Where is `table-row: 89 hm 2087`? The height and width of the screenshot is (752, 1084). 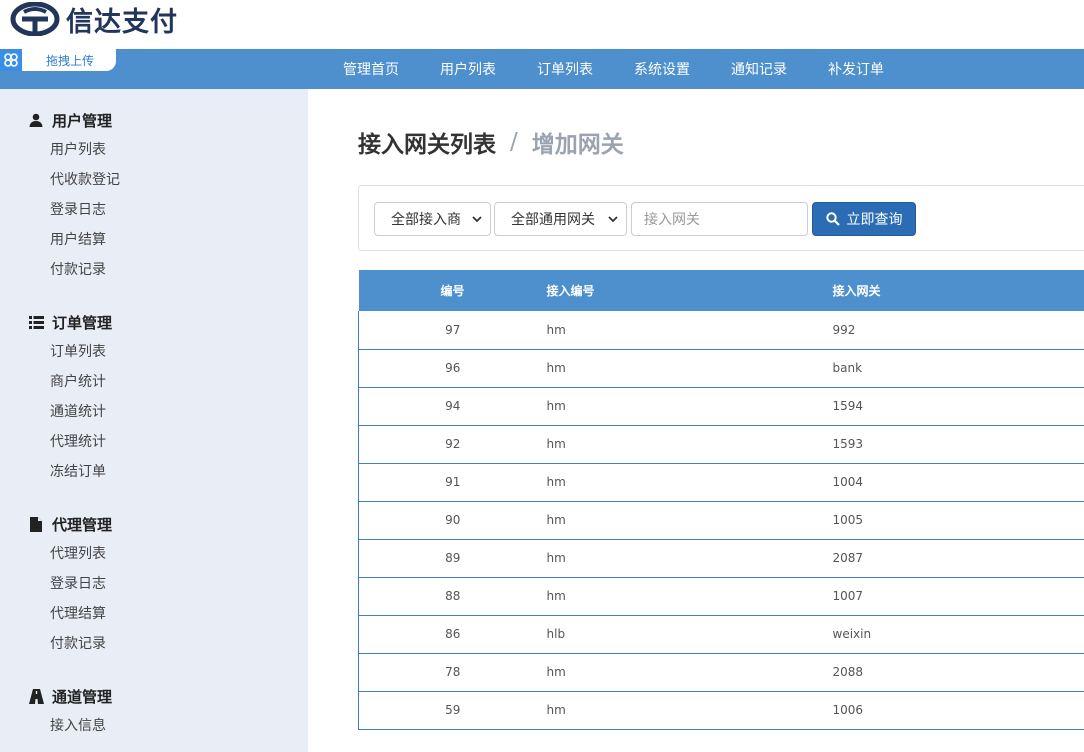 table-row: 89 hm 2087 is located at coordinates (721, 558).